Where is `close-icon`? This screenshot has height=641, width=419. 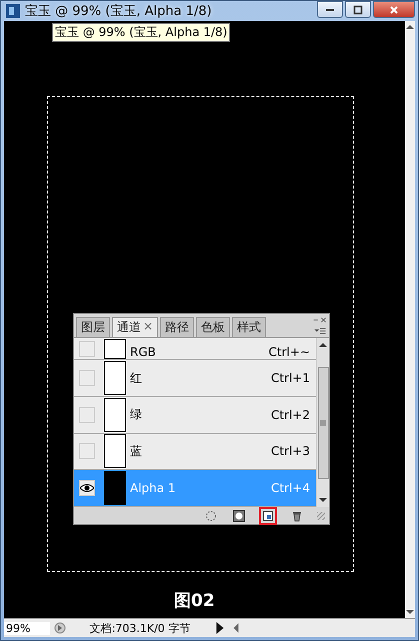
close-icon is located at coordinates (394, 9).